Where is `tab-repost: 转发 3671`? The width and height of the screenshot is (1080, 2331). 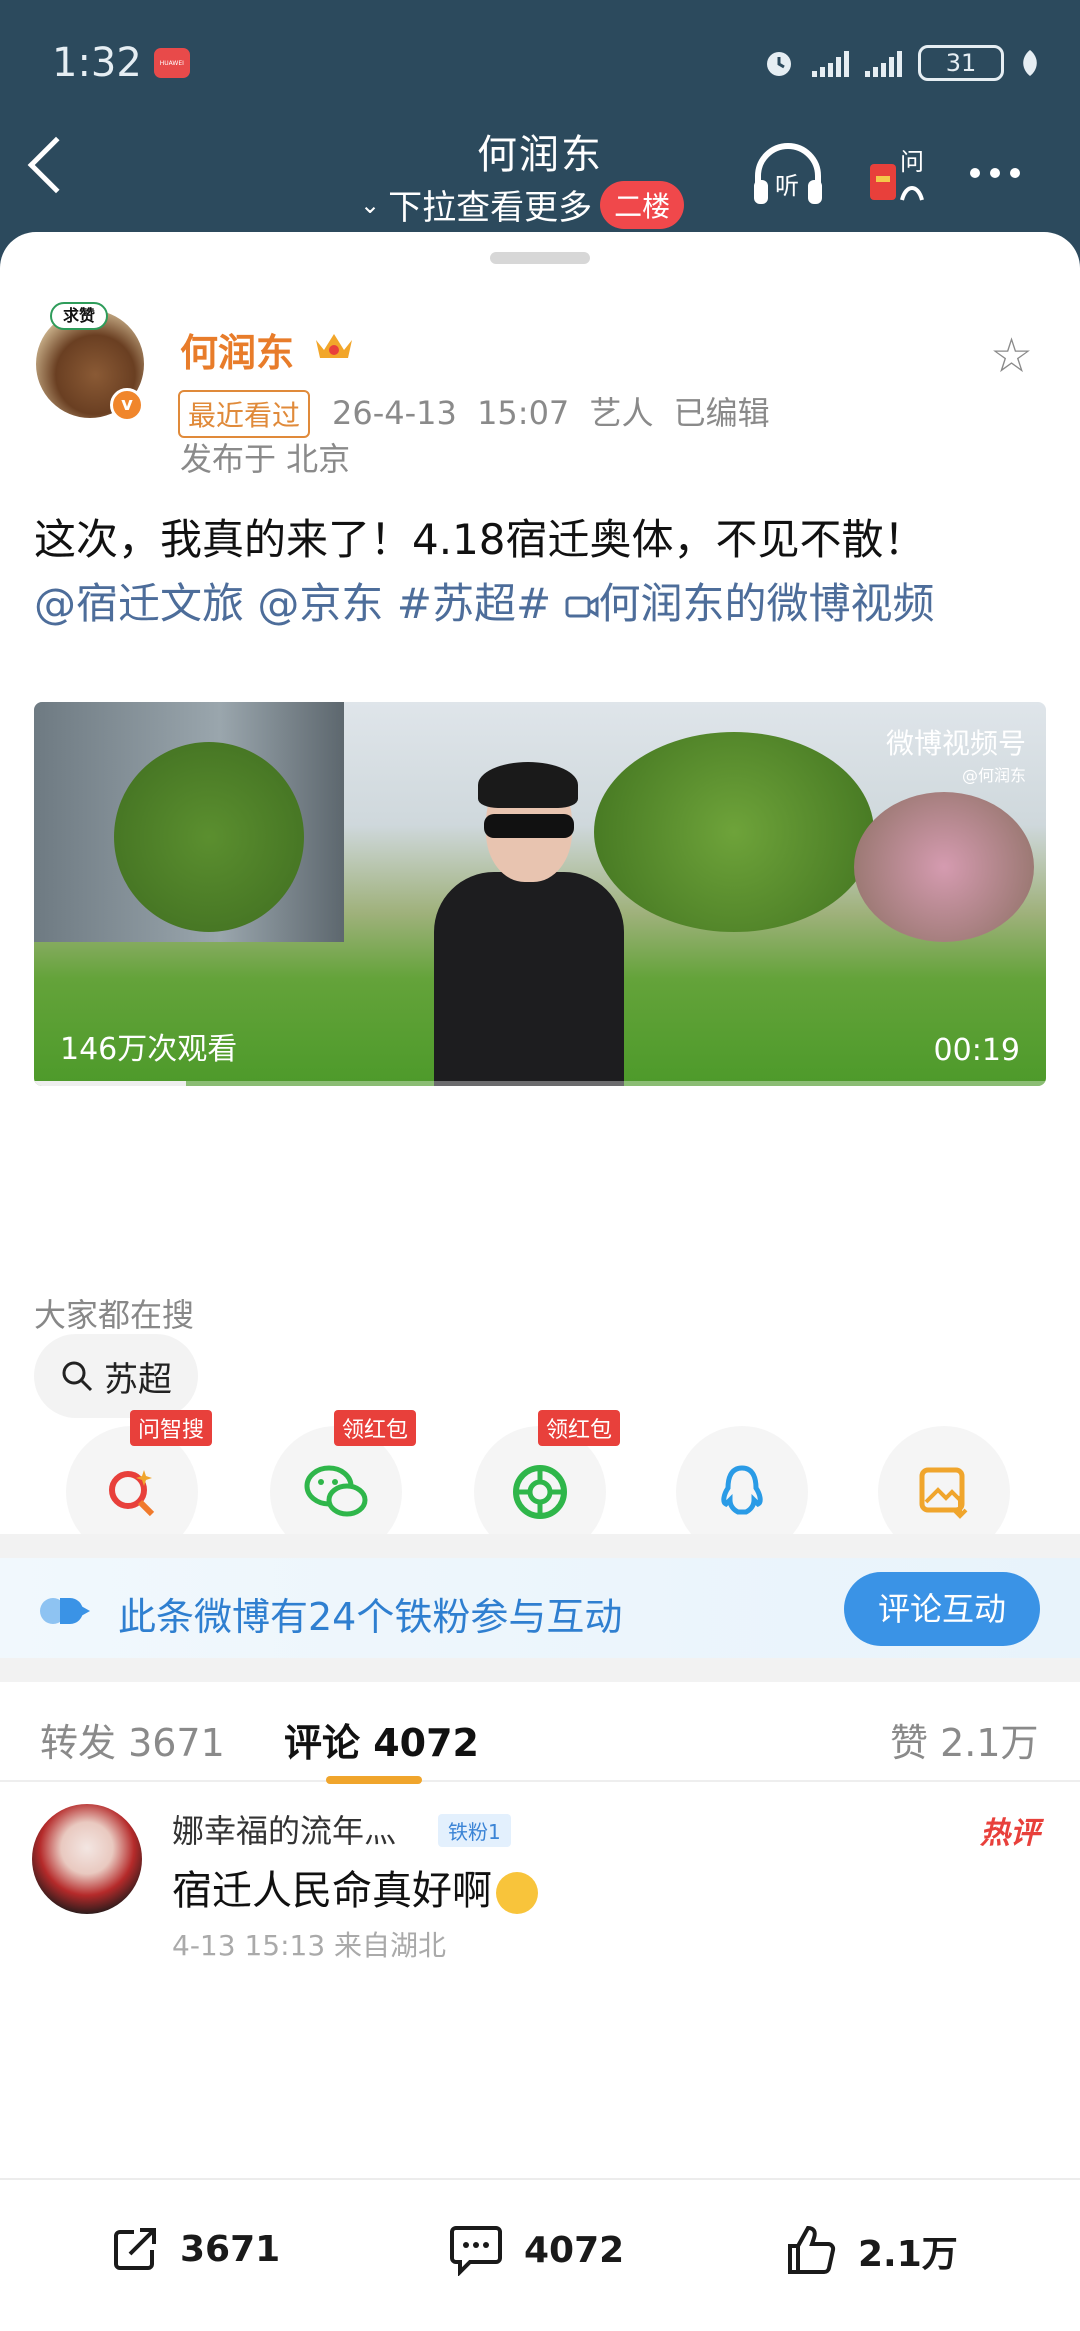
tab-repost: 转发 3671 is located at coordinates (132, 1739).